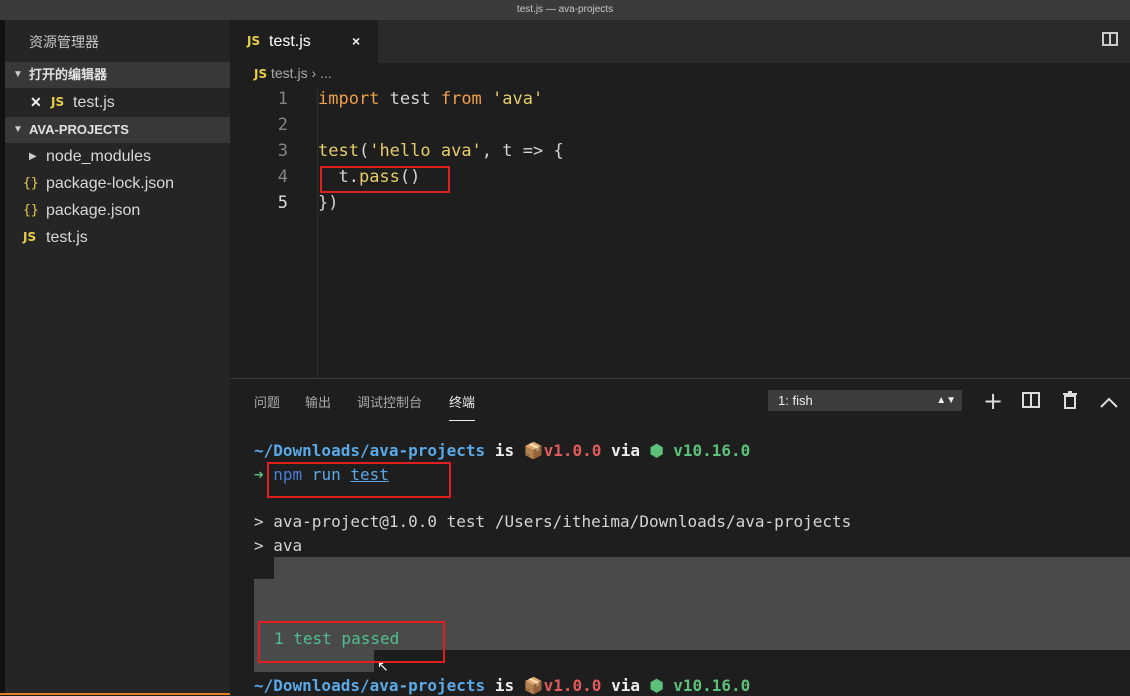  I want to click on tab-problems: 问题, so click(267, 401).